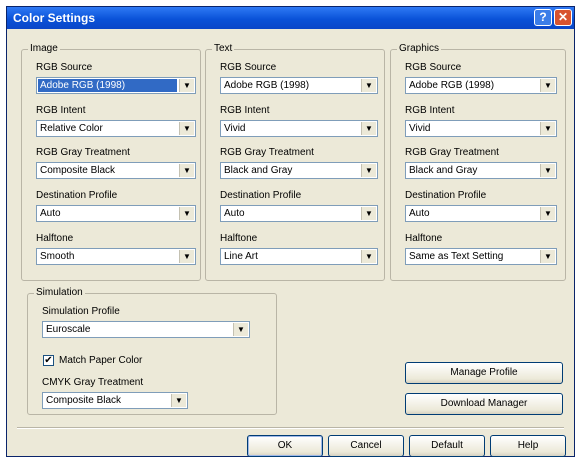  What do you see at coordinates (563, 17) in the screenshot?
I see `close-icon: ✕` at bounding box center [563, 17].